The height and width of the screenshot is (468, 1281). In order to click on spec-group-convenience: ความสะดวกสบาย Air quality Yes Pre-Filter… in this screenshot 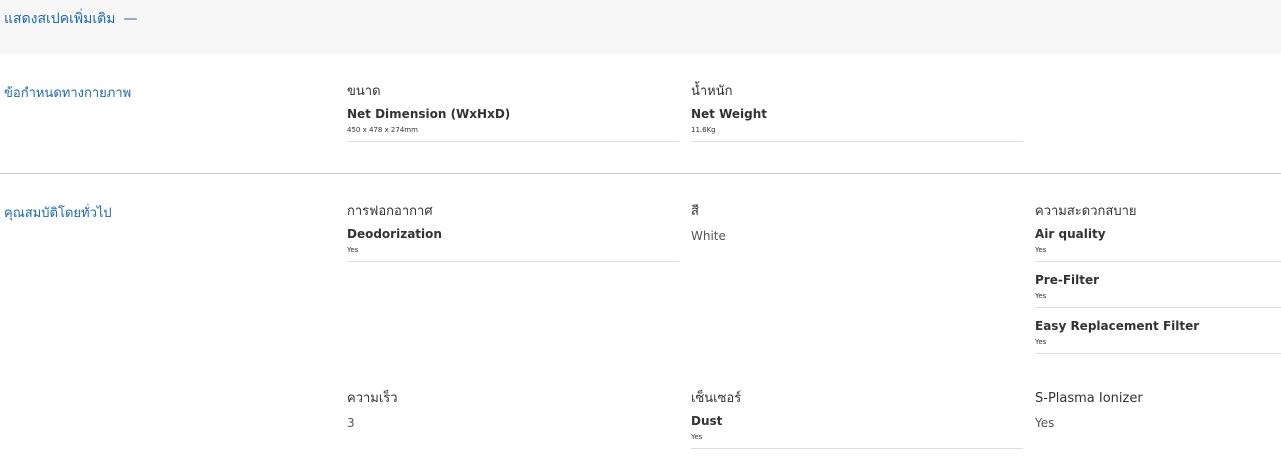, I will do `click(1158, 278)`.